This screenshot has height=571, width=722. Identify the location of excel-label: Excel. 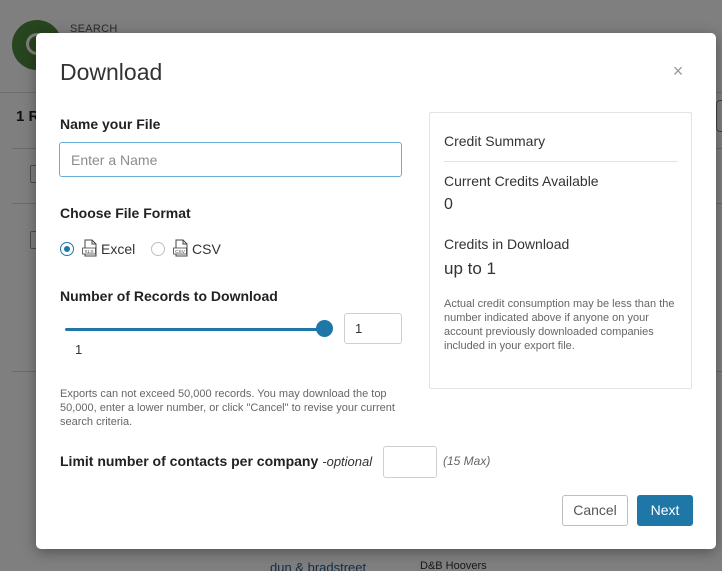
(118, 249).